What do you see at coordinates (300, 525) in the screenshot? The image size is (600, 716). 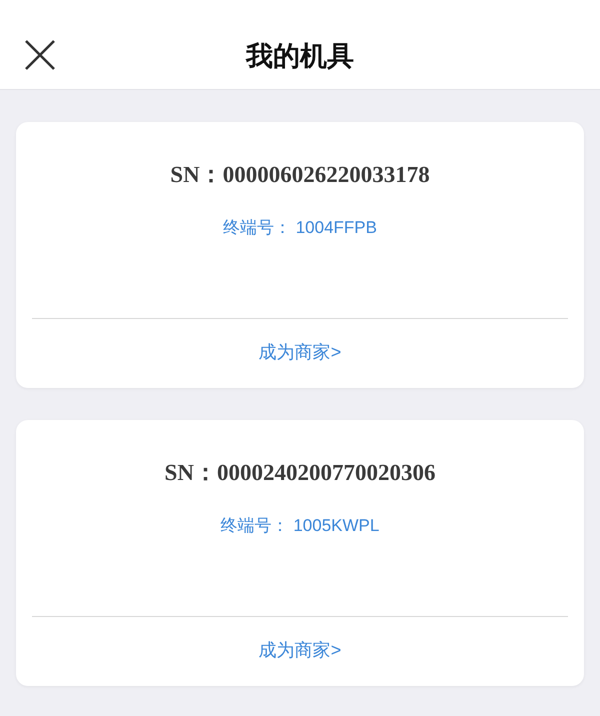 I see `terminal-number: 终端号： 1005KWPL` at bounding box center [300, 525].